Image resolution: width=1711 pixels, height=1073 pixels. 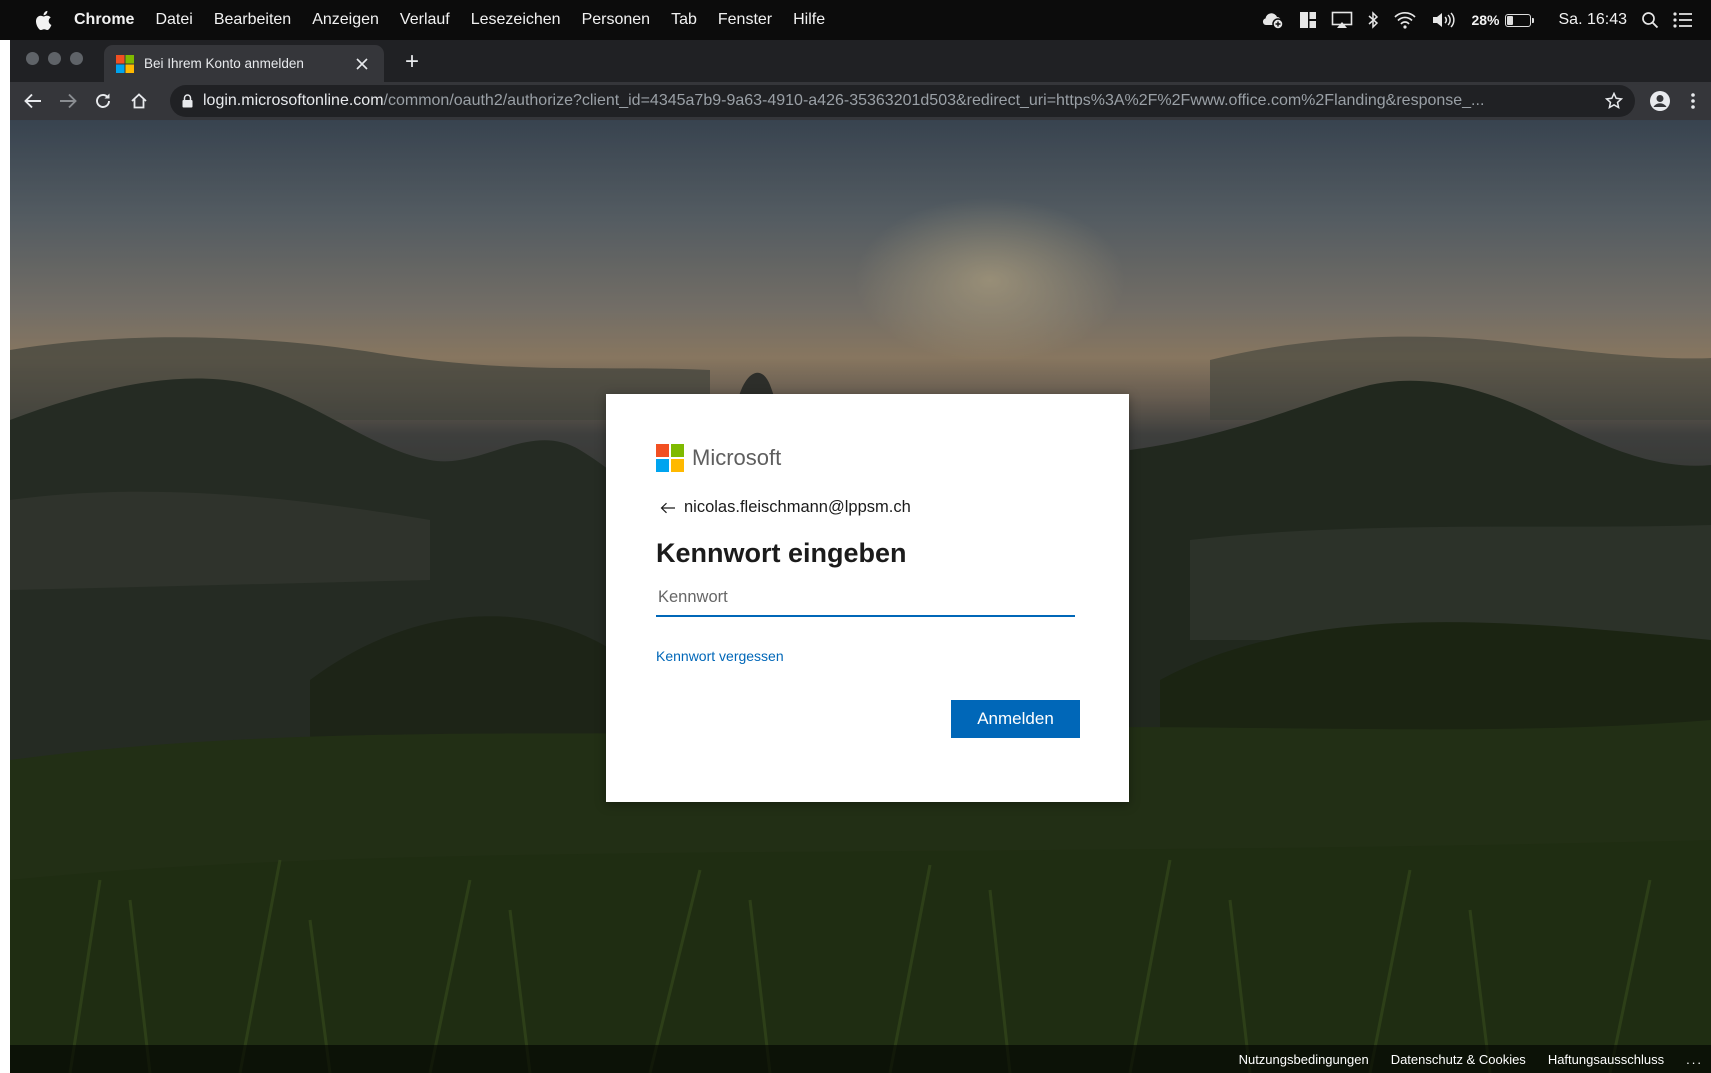 I want to click on bookmark-star-icon, so click(x=1614, y=101).